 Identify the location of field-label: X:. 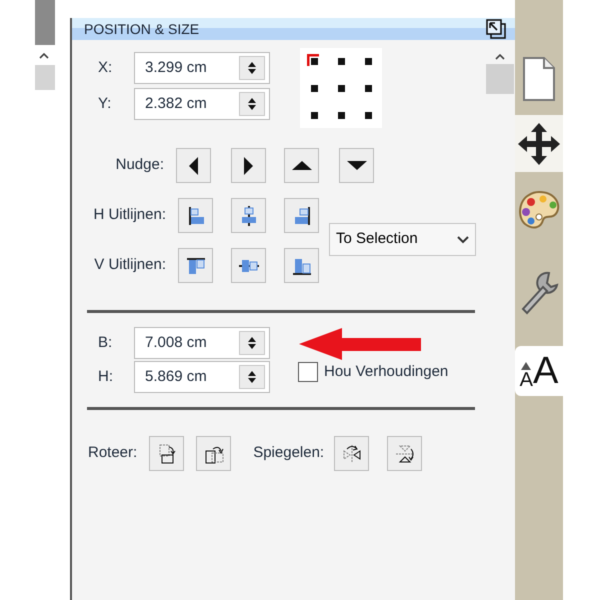
(106, 68).